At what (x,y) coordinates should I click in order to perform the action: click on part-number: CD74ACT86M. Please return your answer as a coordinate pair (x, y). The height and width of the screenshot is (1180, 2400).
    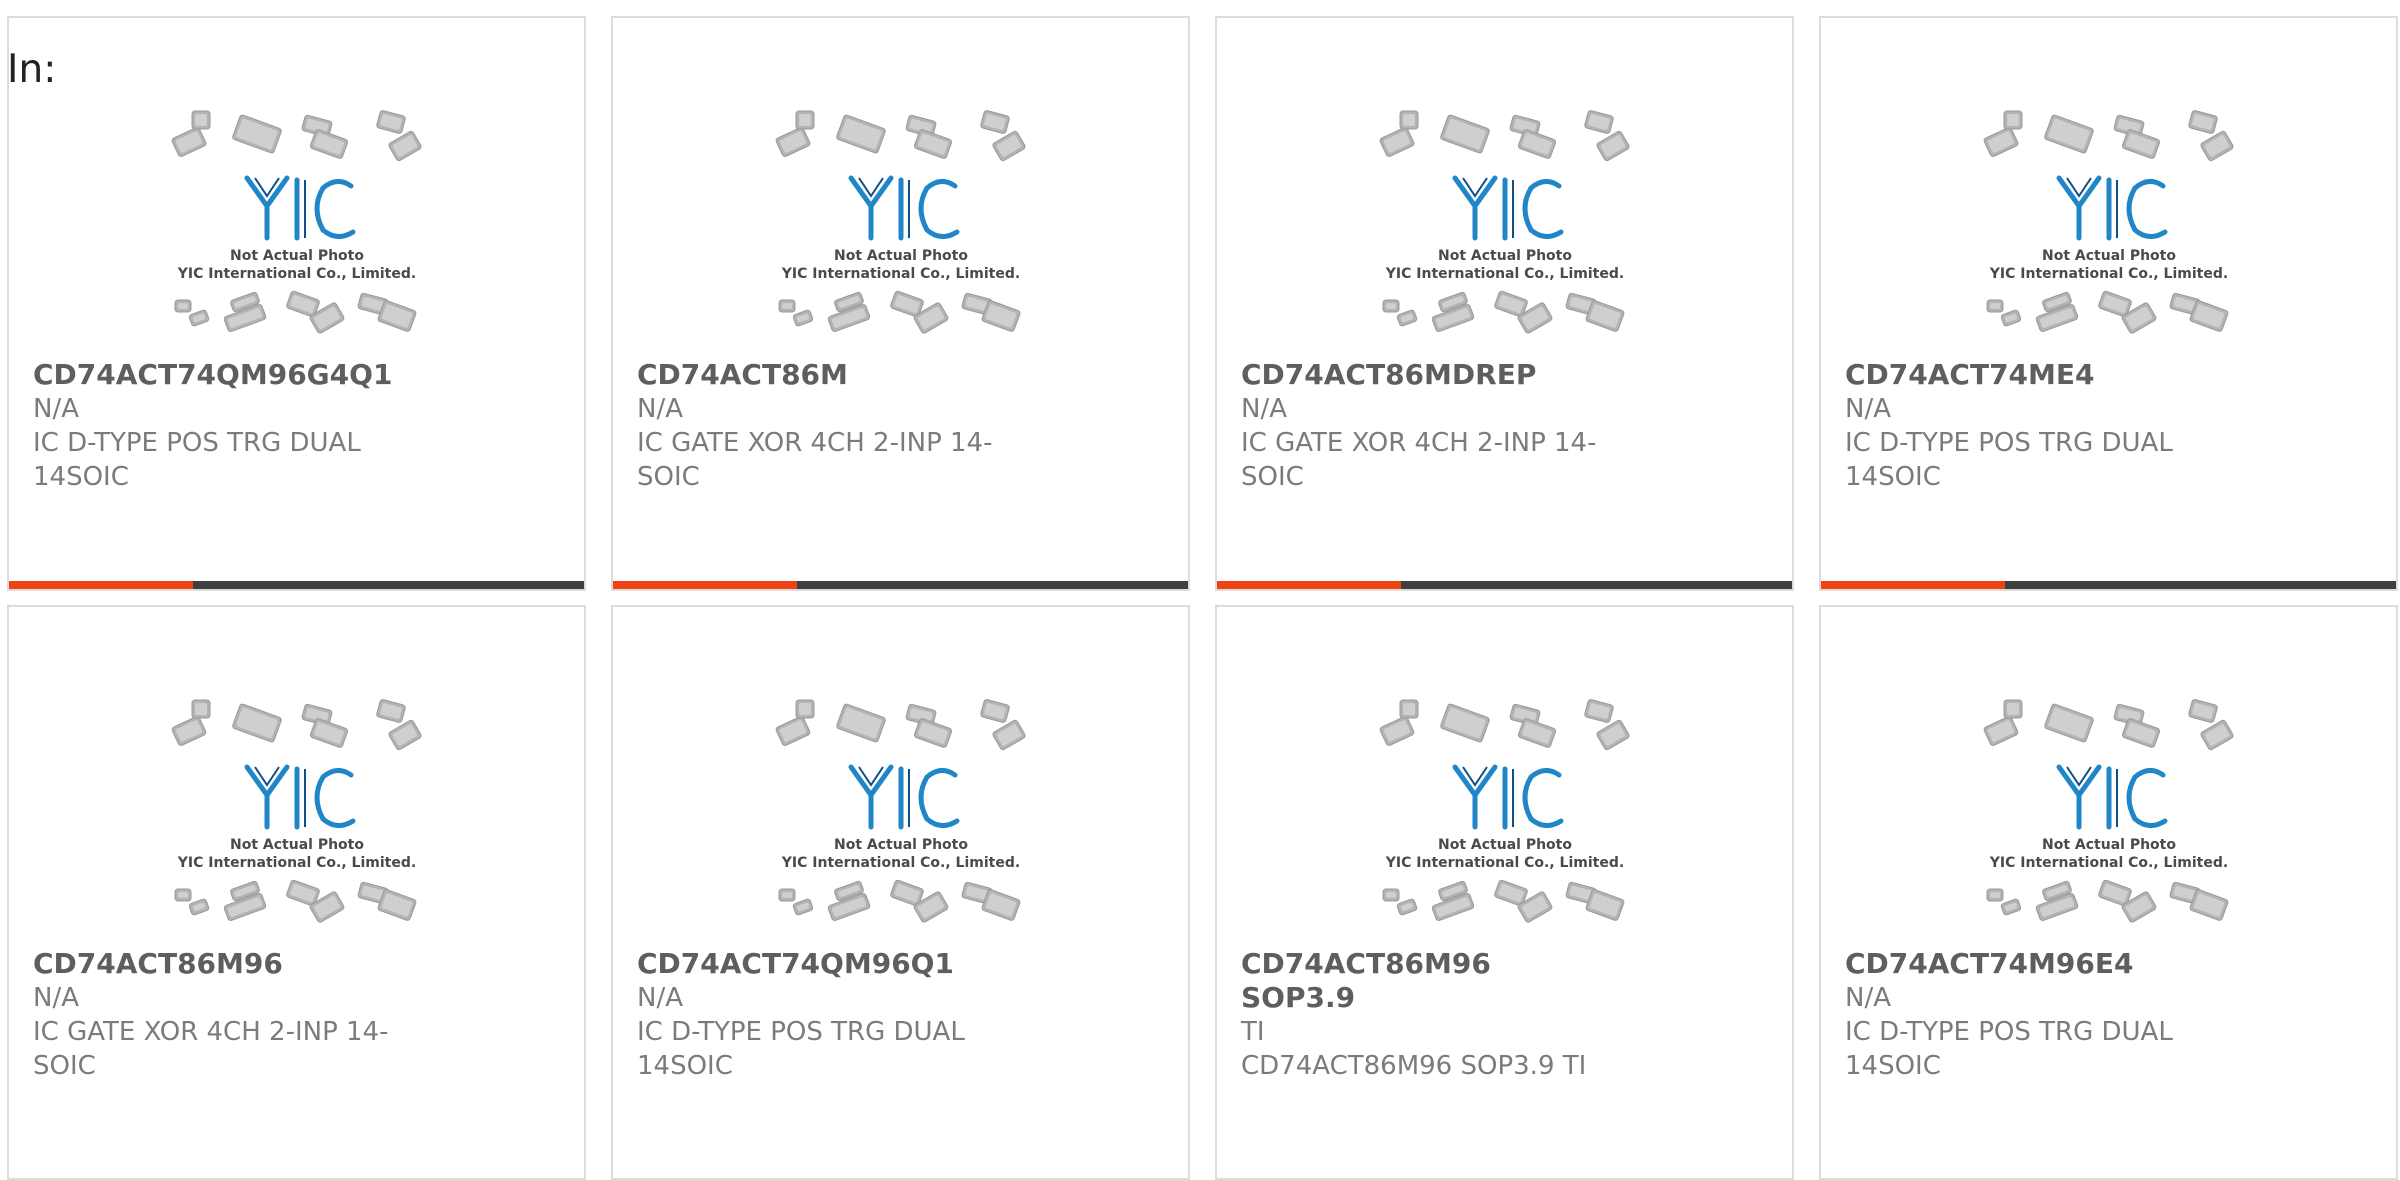
    Looking at the image, I should click on (817, 375).